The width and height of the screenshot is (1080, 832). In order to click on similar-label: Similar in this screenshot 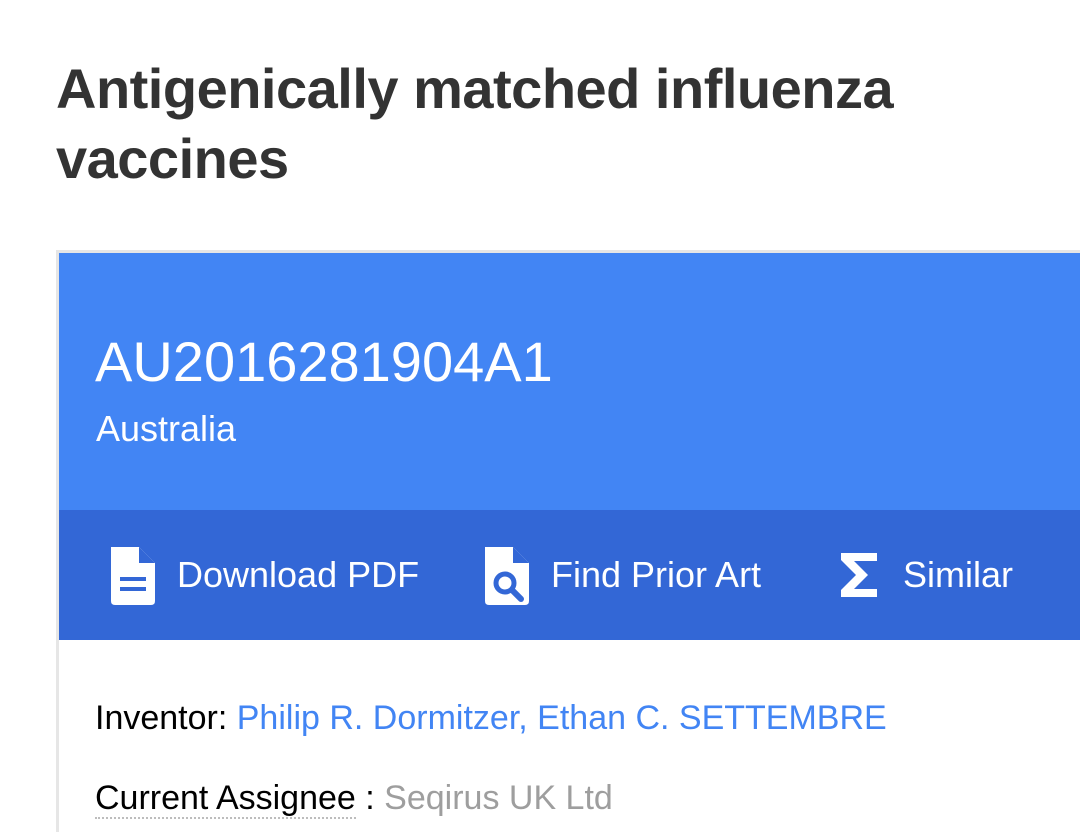, I will do `click(958, 574)`.